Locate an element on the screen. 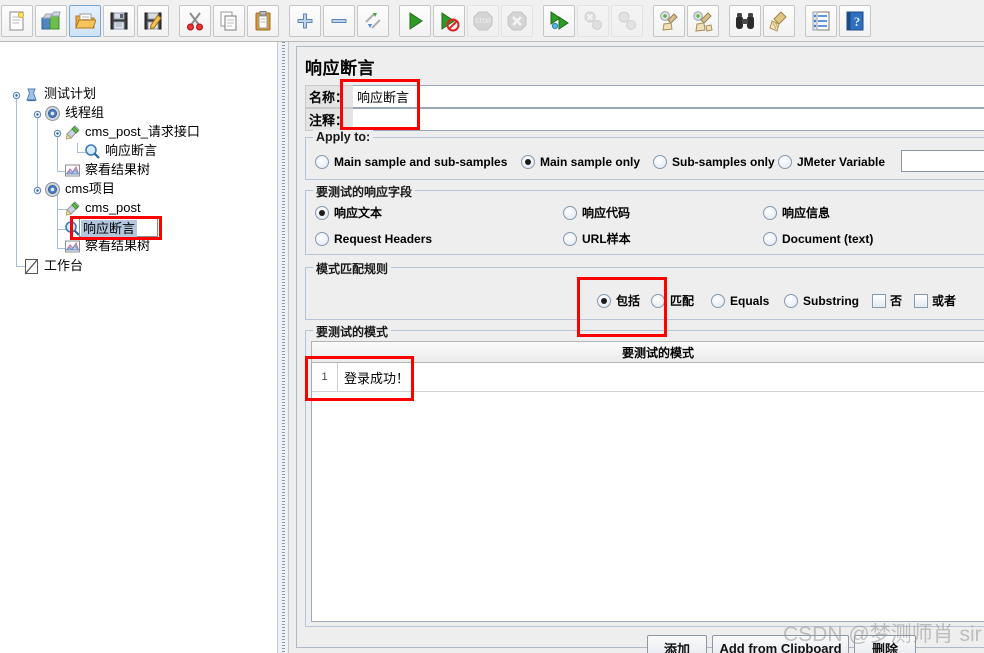 The width and height of the screenshot is (984, 653). broom-reset-icon is located at coordinates (778, 21).